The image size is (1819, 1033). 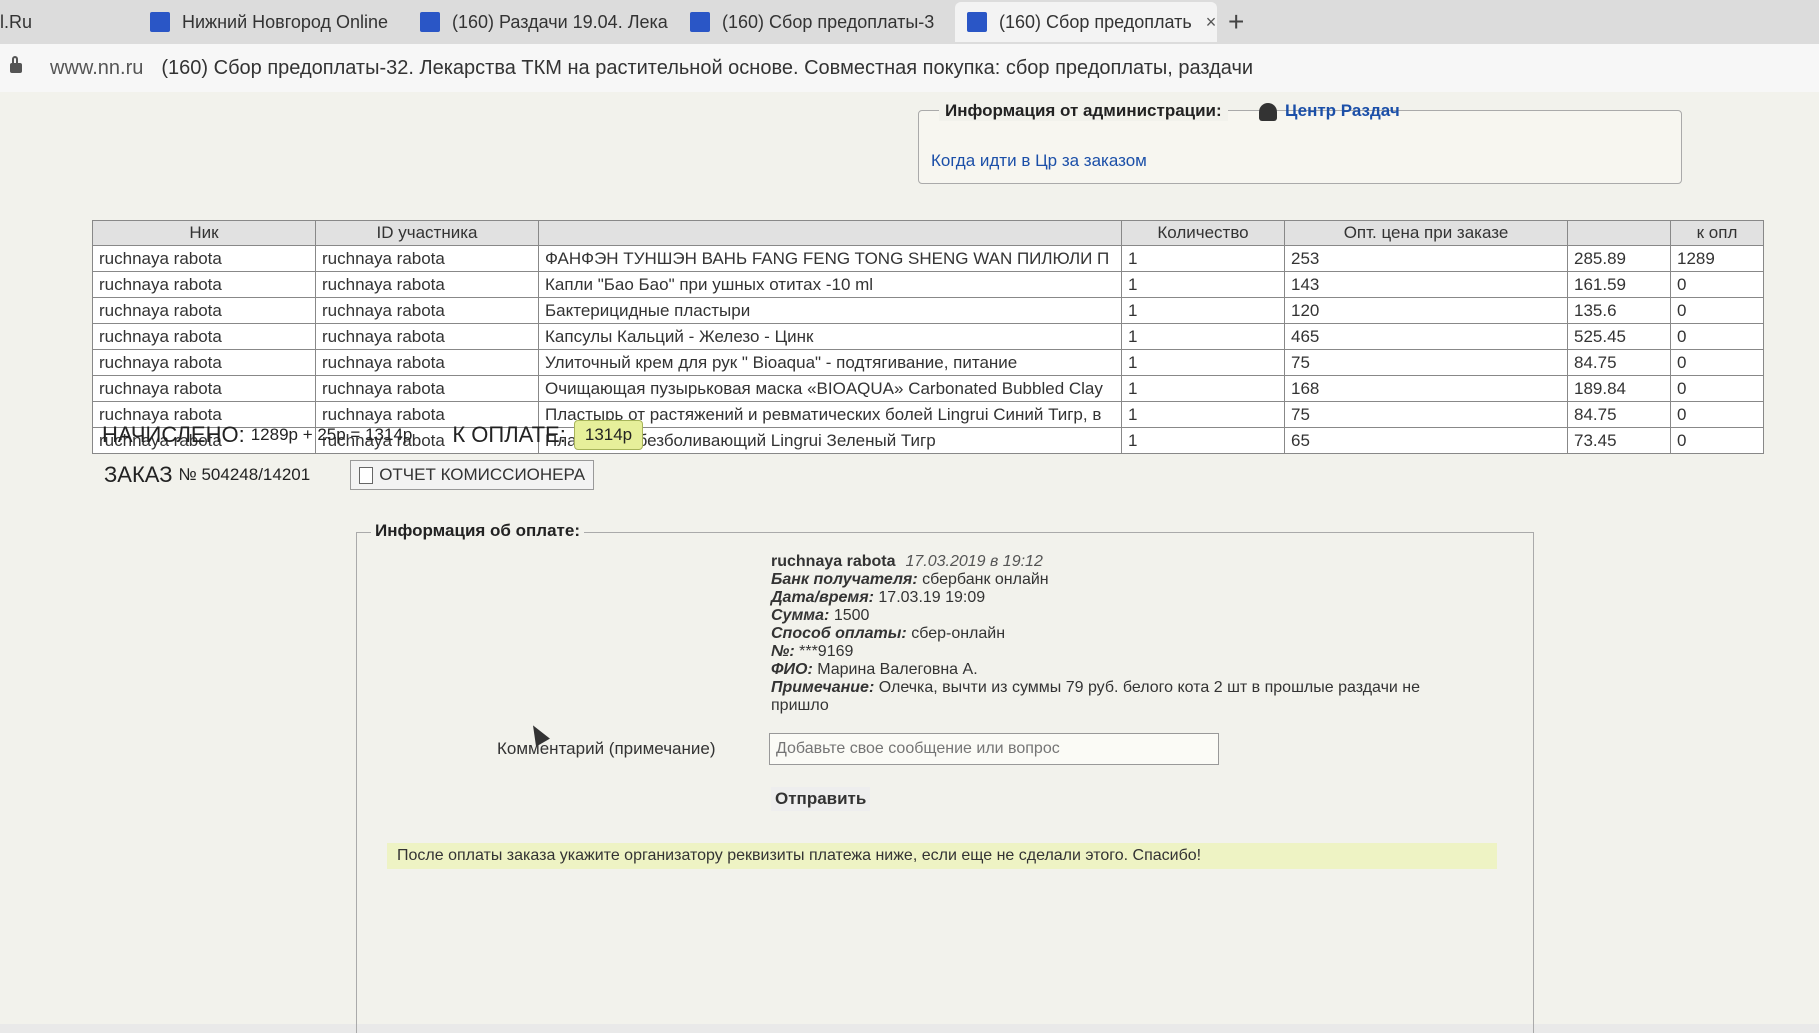 I want to click on header-to-pay: к опл, so click(x=1717, y=233).